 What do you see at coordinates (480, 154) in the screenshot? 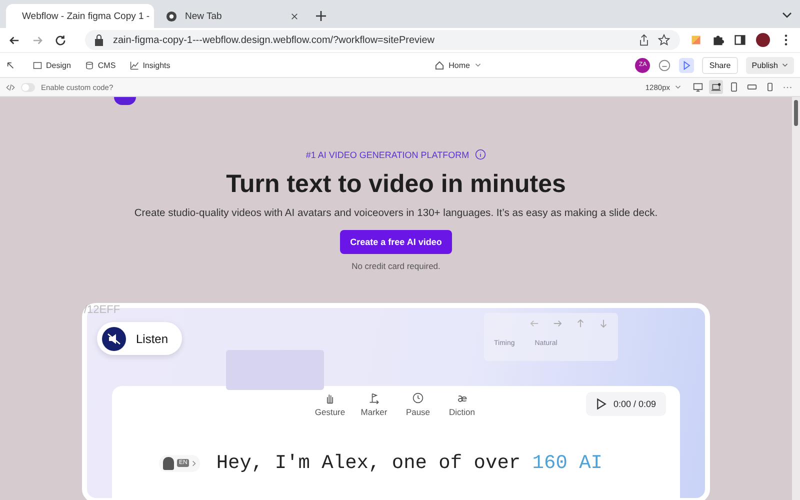
I see `info-icon` at bounding box center [480, 154].